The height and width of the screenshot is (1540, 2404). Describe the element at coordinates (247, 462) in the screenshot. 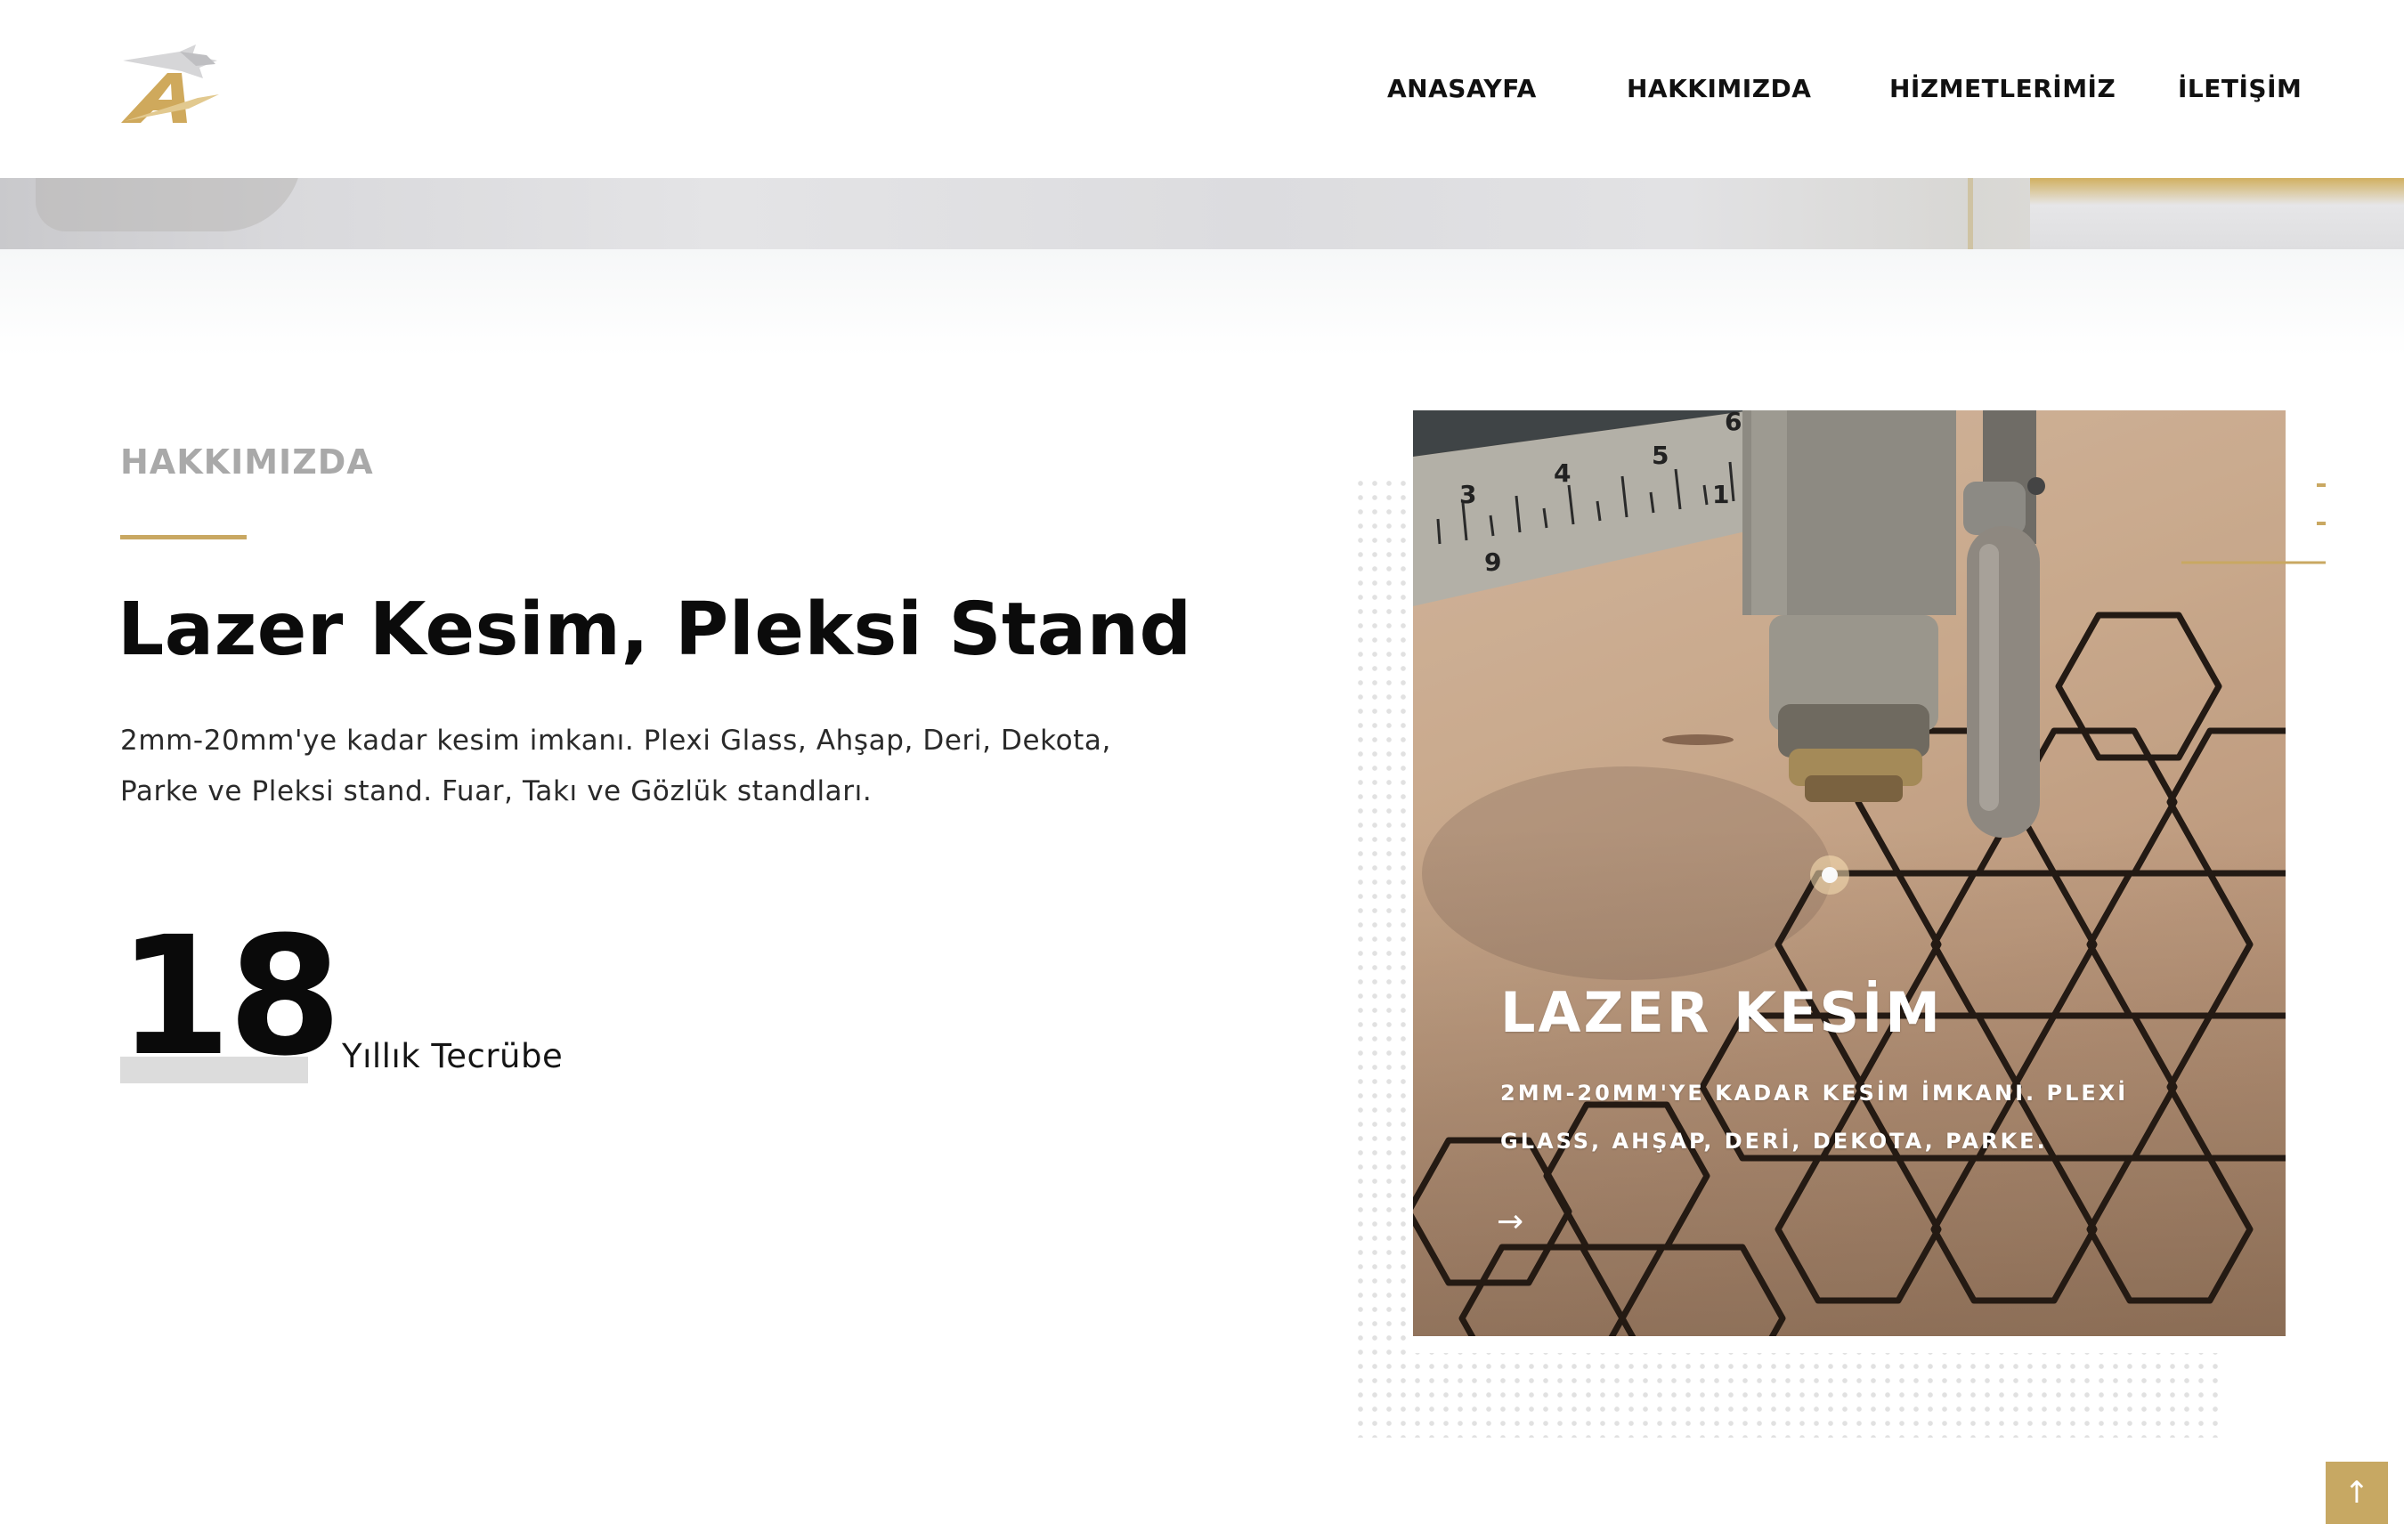

I see `section-eyebrow: HAKKIMIZDA` at that location.